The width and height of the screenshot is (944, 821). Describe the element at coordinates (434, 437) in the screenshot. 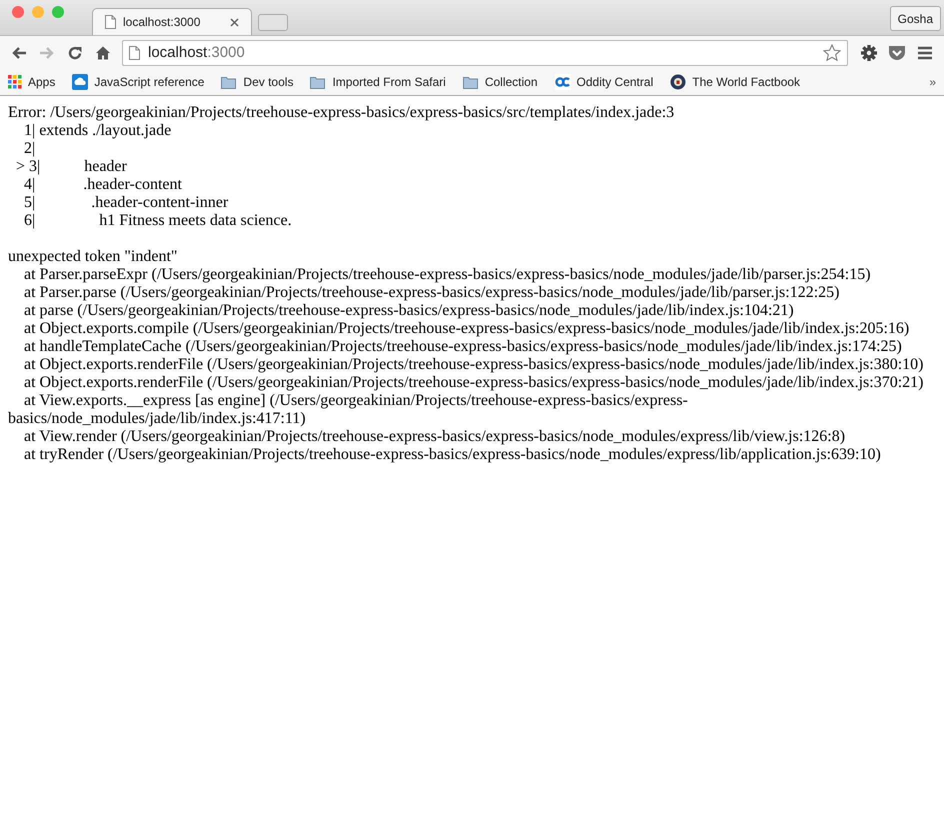

I see `error-text-line: at View.render (/Users/georgeakinian/Projects/treehouse-express-basics/express-basics/node_modules/express/lib/view.js:126:8)` at that location.